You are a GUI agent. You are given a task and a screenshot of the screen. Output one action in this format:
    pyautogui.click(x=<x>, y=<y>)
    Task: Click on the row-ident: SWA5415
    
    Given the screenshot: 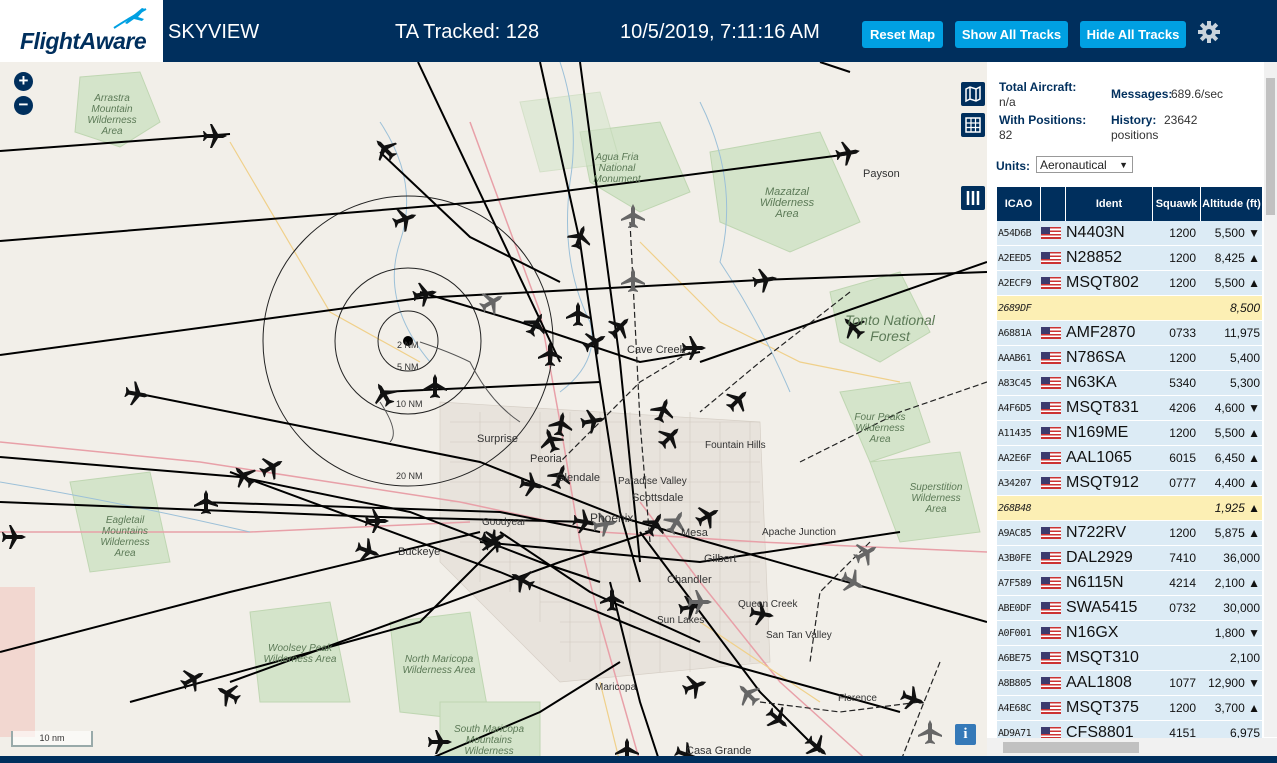 What is the action you would take?
    pyautogui.click(x=1102, y=607)
    